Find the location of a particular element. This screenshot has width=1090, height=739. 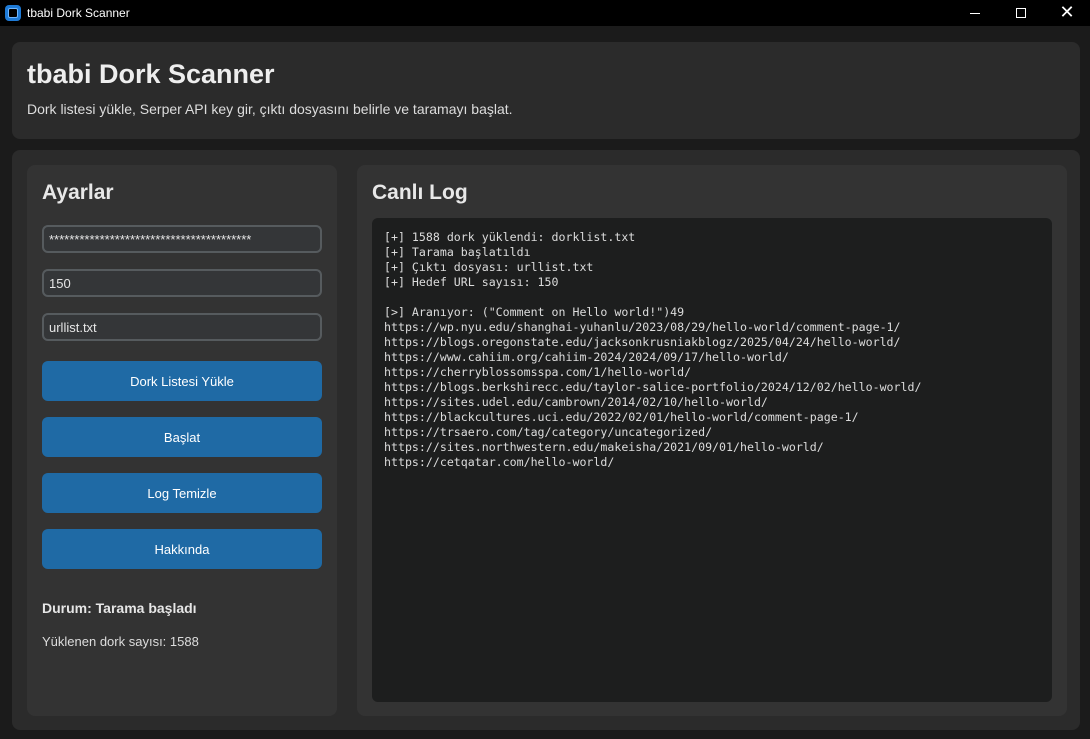

dork-count-label: Yüklenen dork sayısı: 1588 is located at coordinates (120, 641).